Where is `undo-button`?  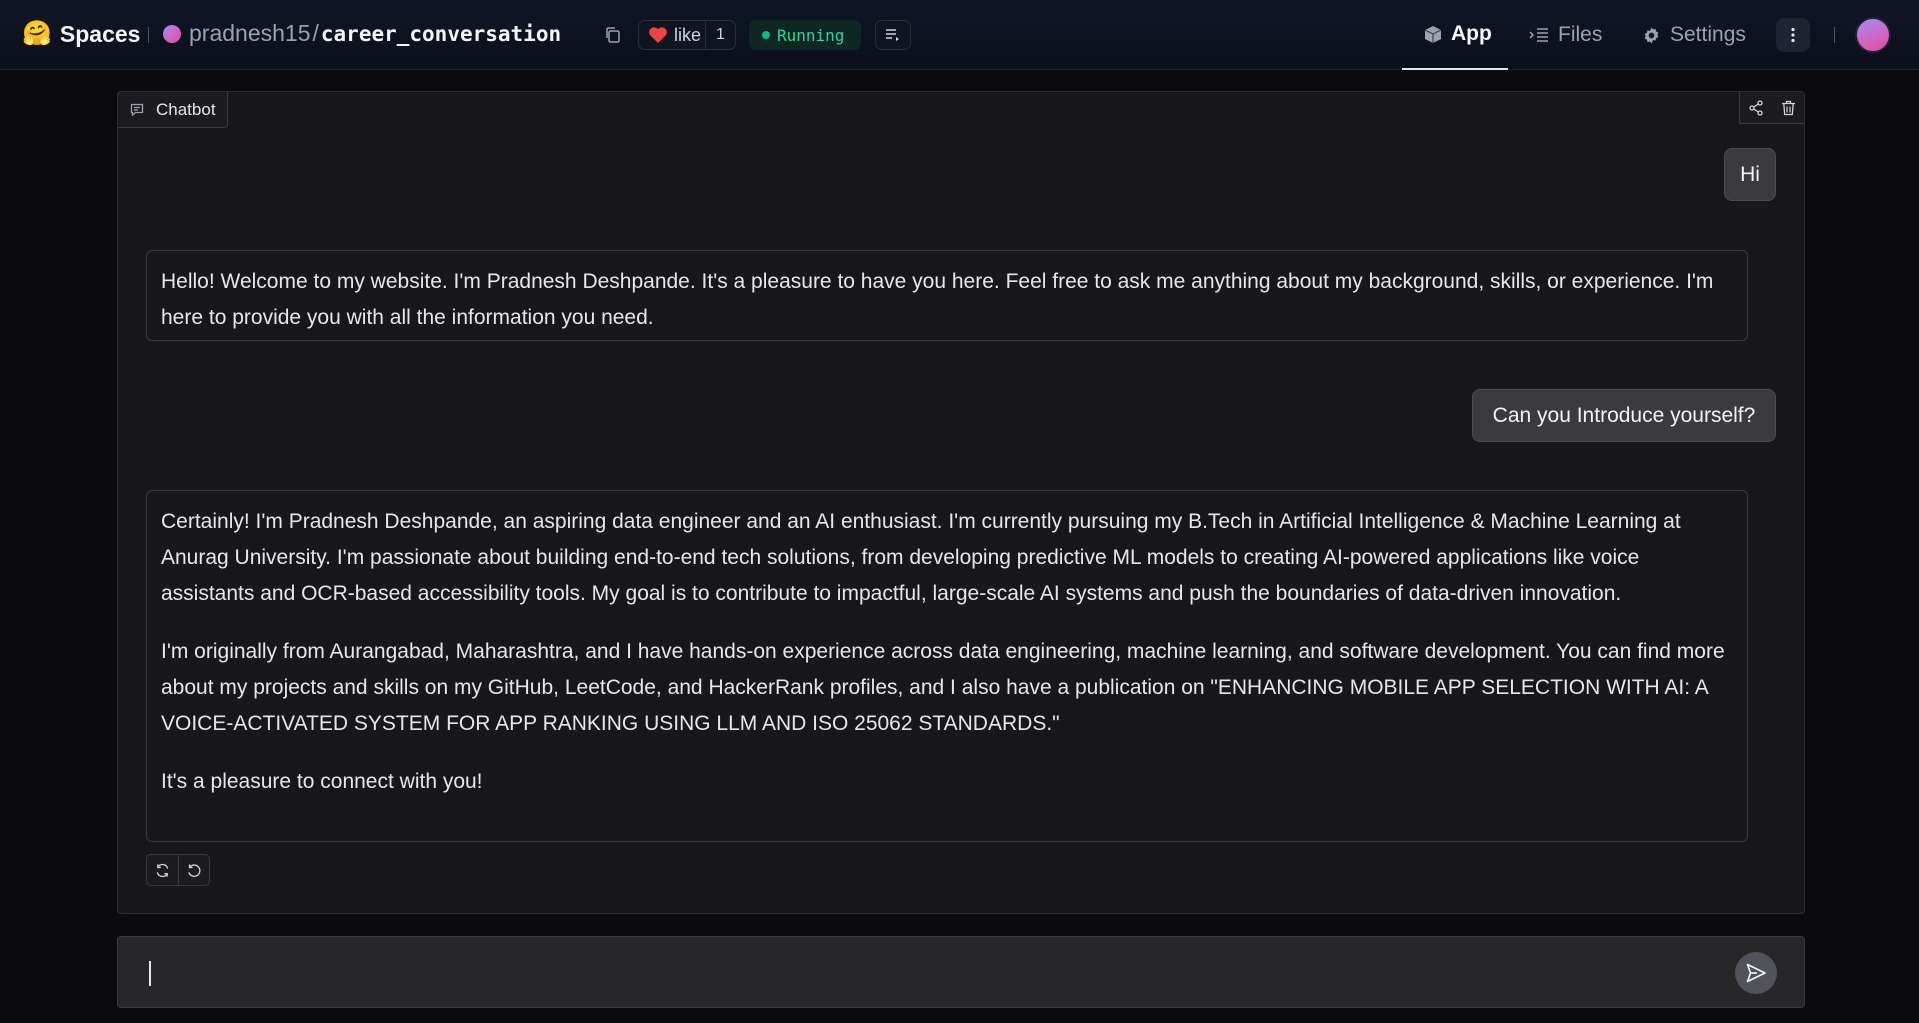 undo-button is located at coordinates (193, 870).